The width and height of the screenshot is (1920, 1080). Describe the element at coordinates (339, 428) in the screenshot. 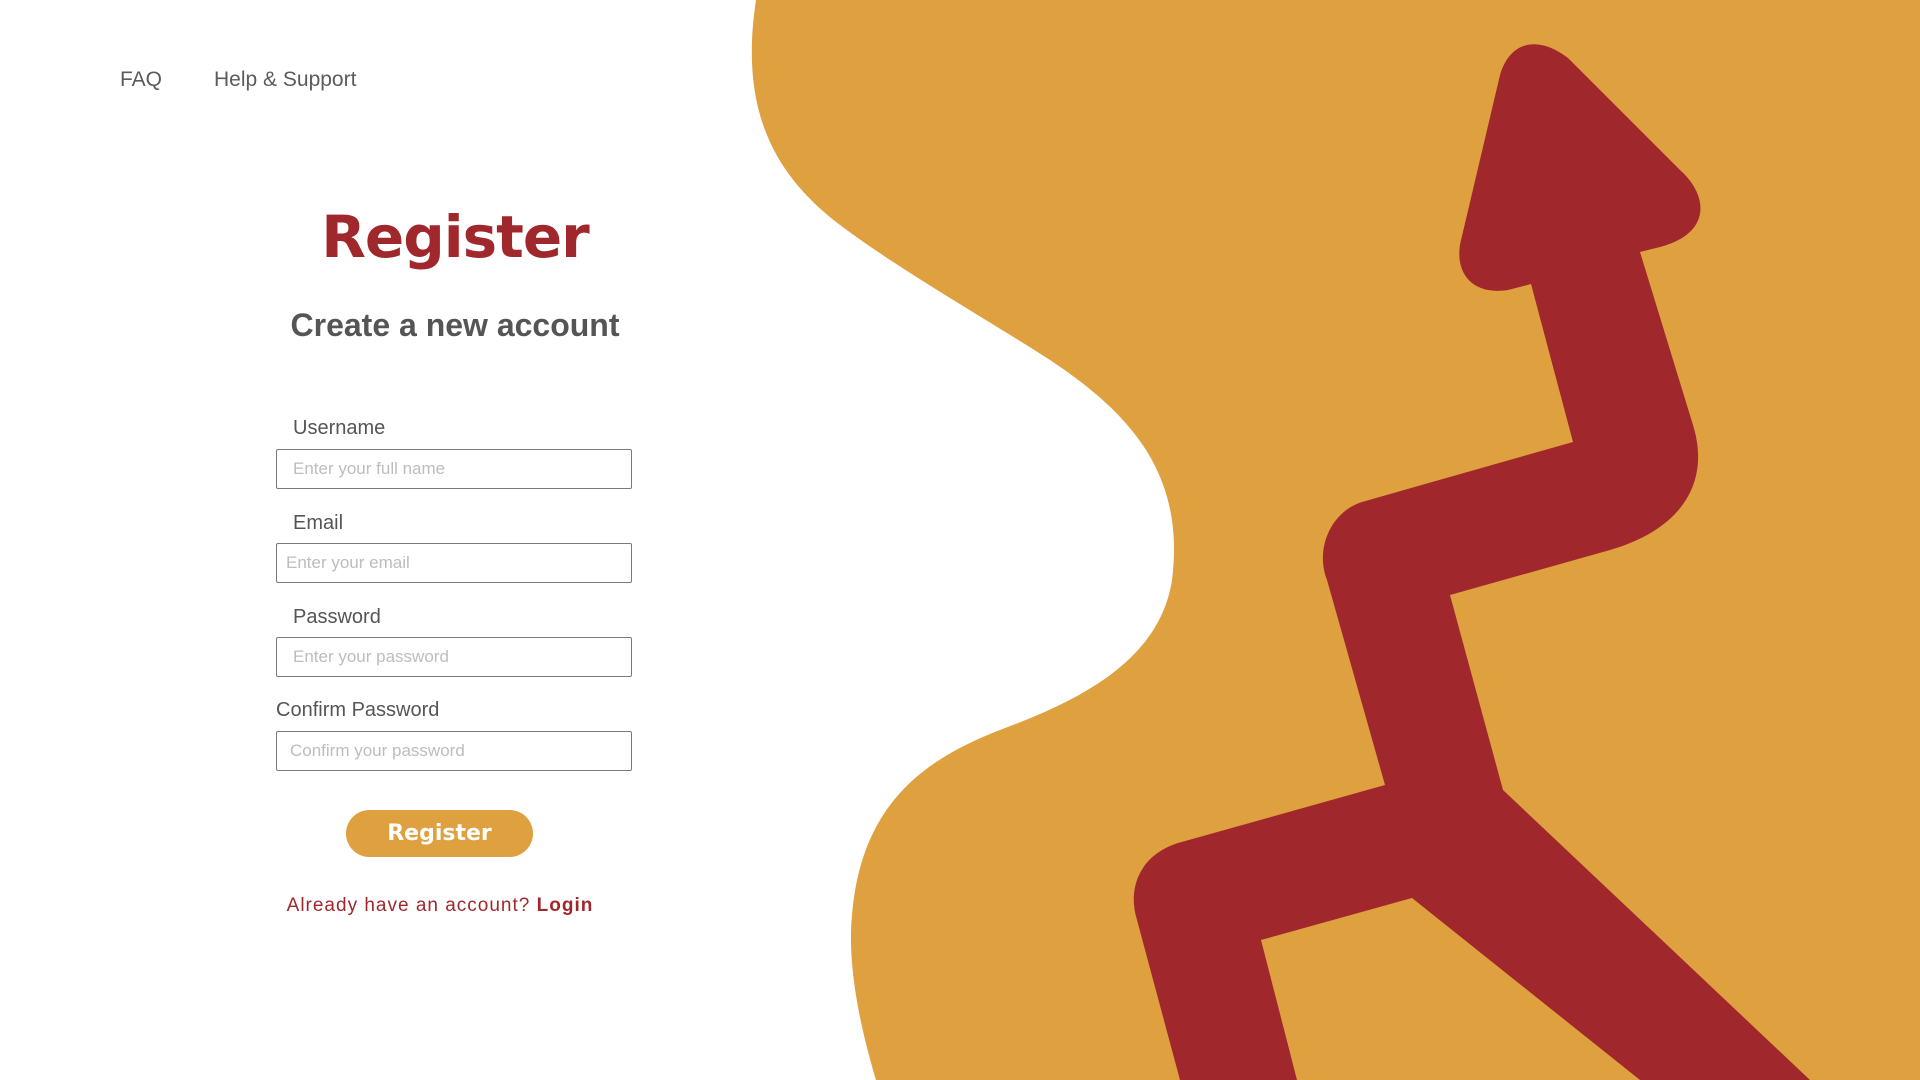

I see `username-label: Username` at that location.